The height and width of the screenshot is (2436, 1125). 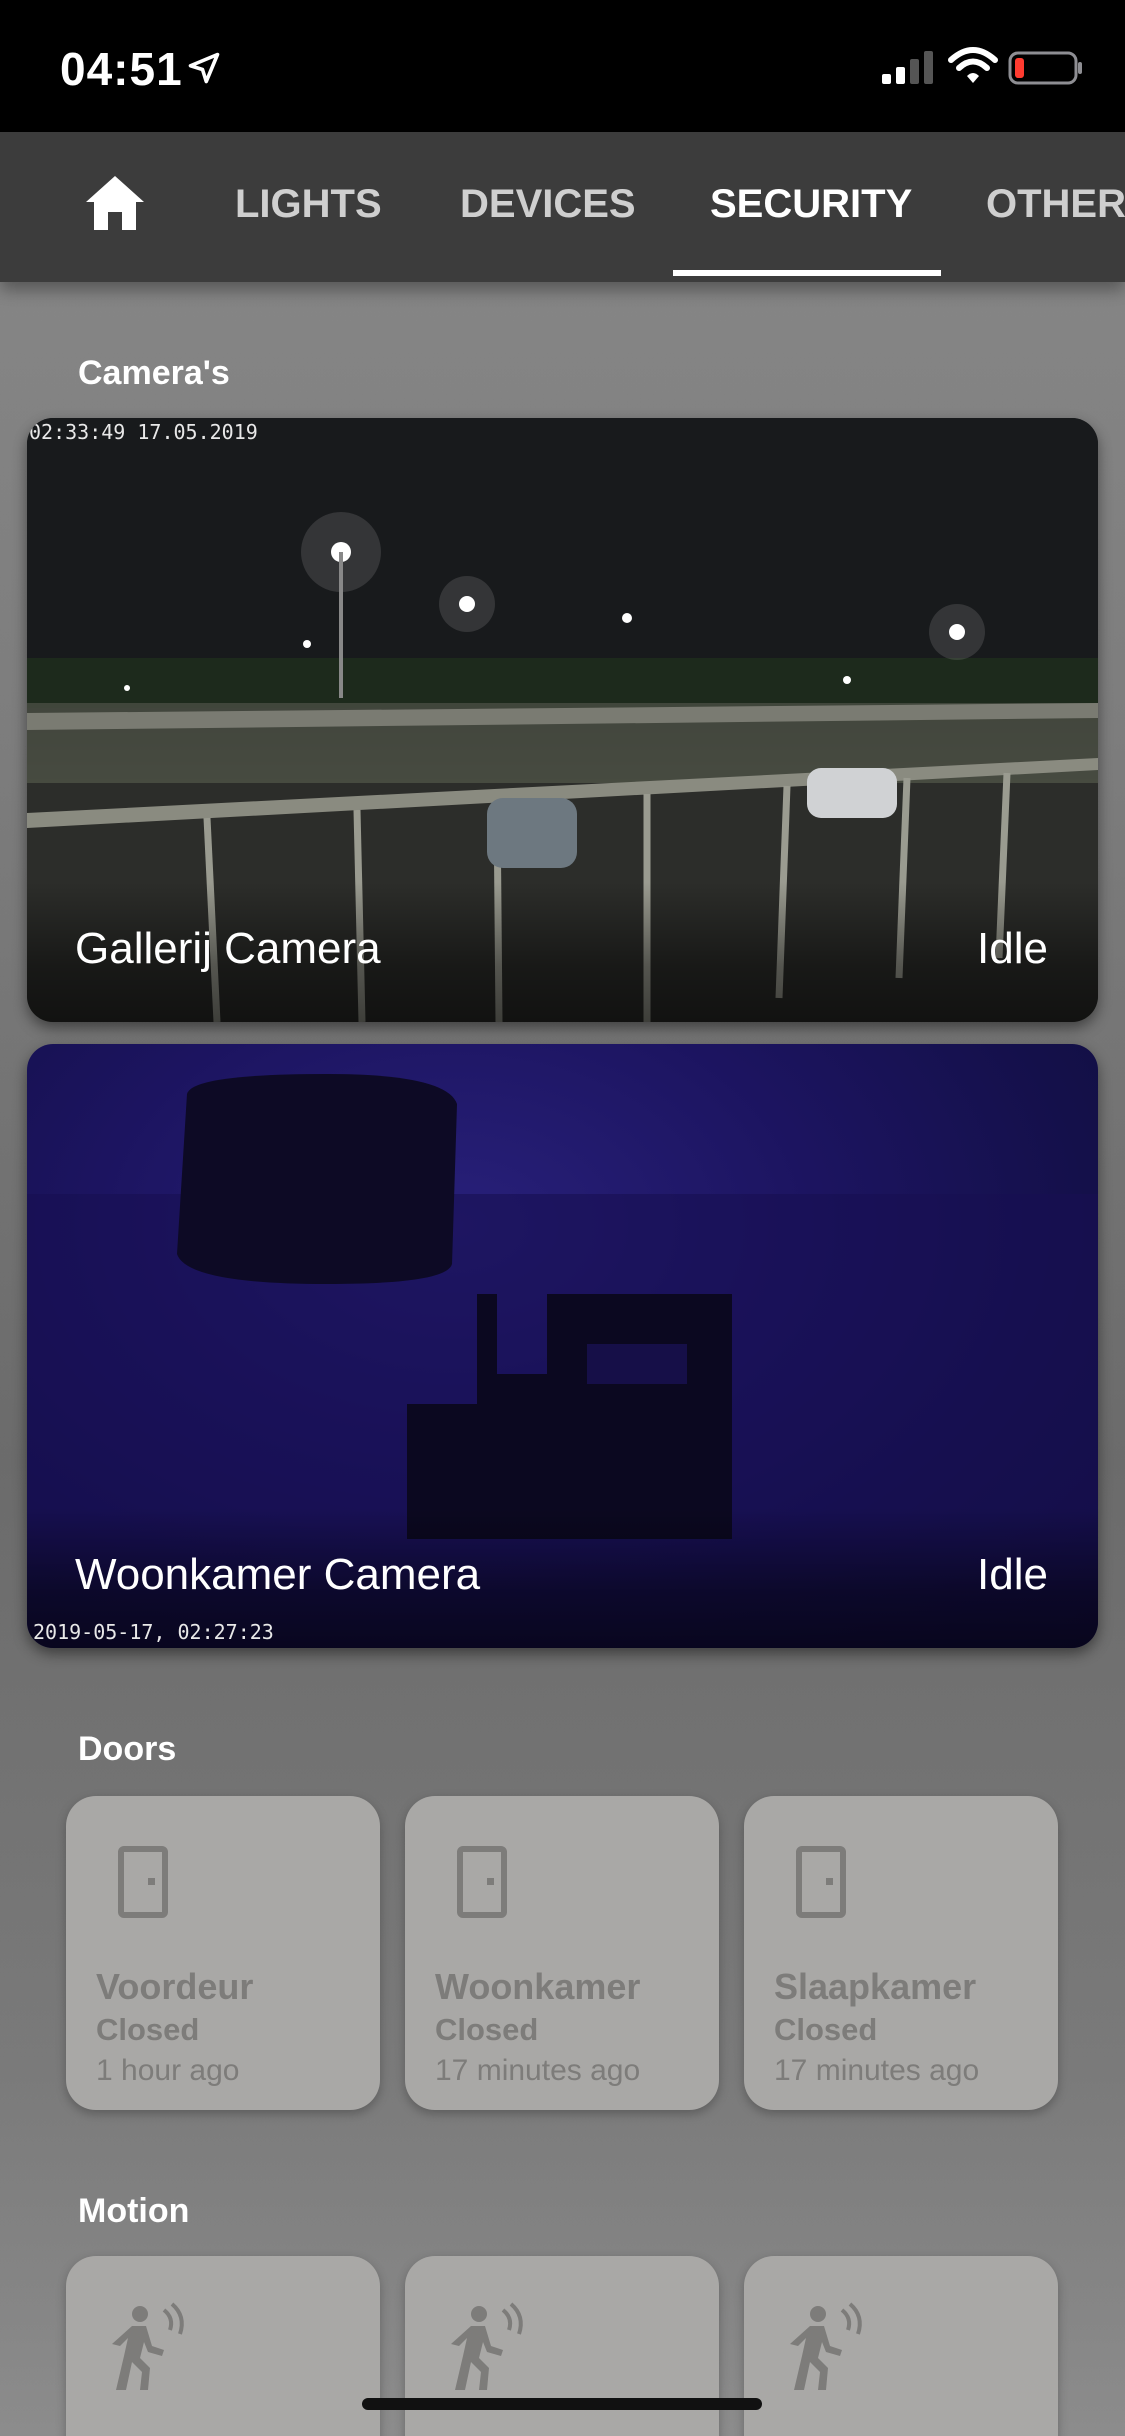 What do you see at coordinates (153, 1632) in the screenshot?
I see `camera-timestamp: 2019-05-17, 02:27:23` at bounding box center [153, 1632].